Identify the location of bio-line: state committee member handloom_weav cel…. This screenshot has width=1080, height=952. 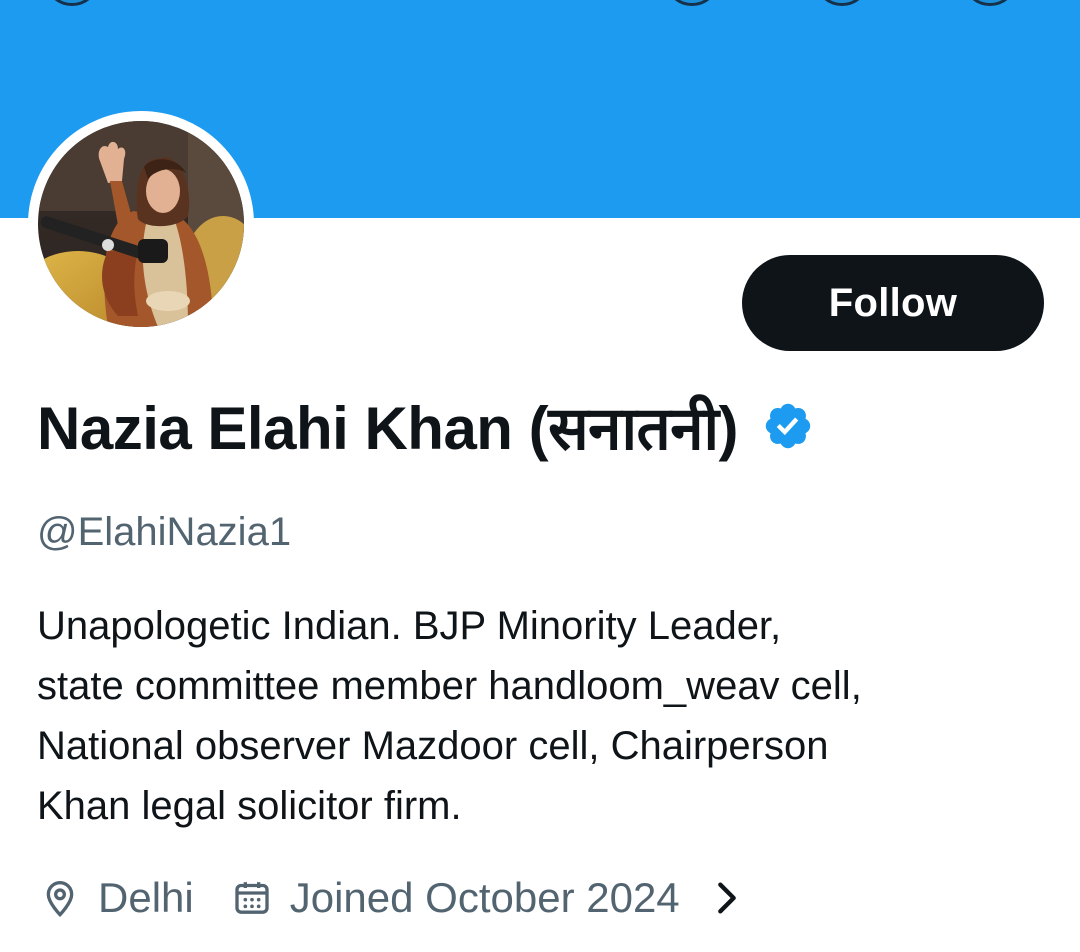
(449, 686).